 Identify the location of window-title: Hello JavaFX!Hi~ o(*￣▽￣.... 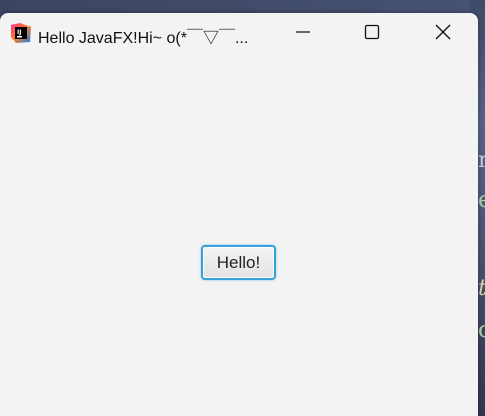
(143, 38).